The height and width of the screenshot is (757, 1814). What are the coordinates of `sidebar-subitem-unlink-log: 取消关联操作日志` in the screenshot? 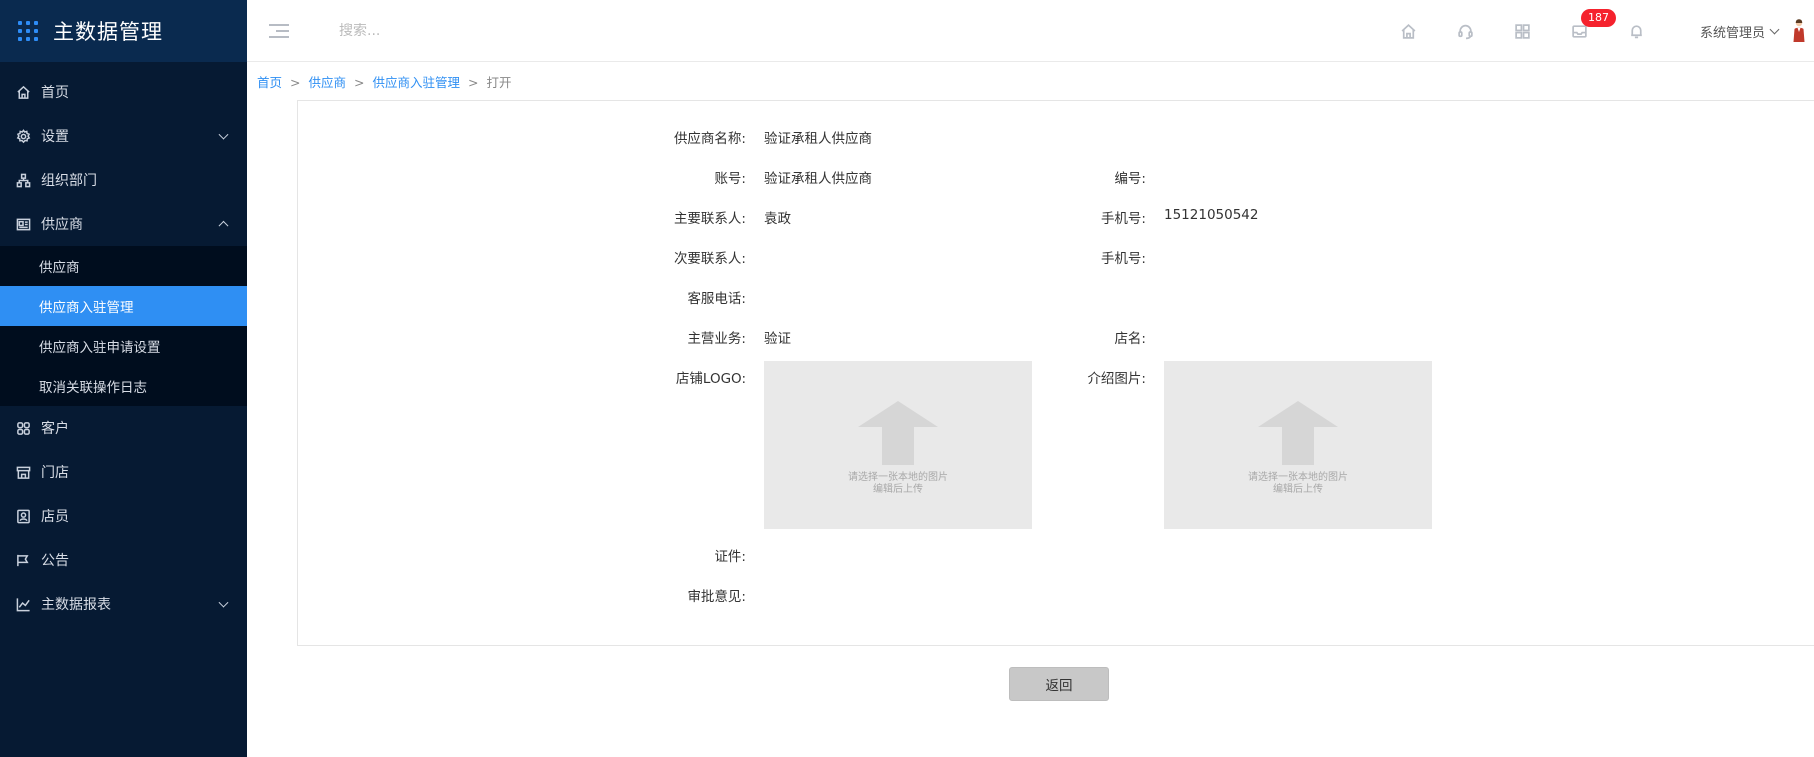 It's located at (123, 386).